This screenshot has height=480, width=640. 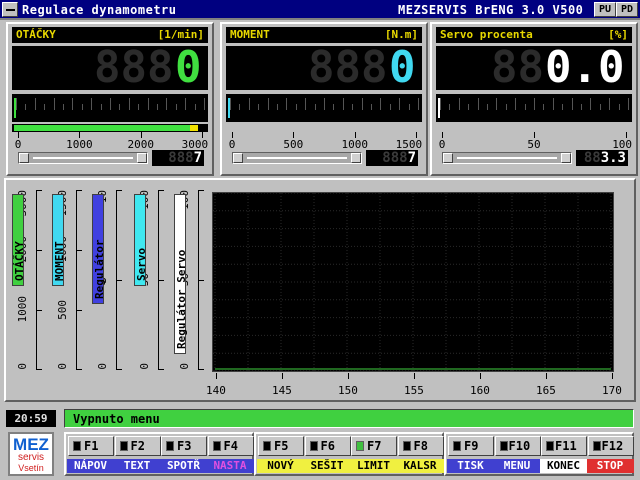 I want to click on fkey-f6-button: F6, so click(x=327, y=446).